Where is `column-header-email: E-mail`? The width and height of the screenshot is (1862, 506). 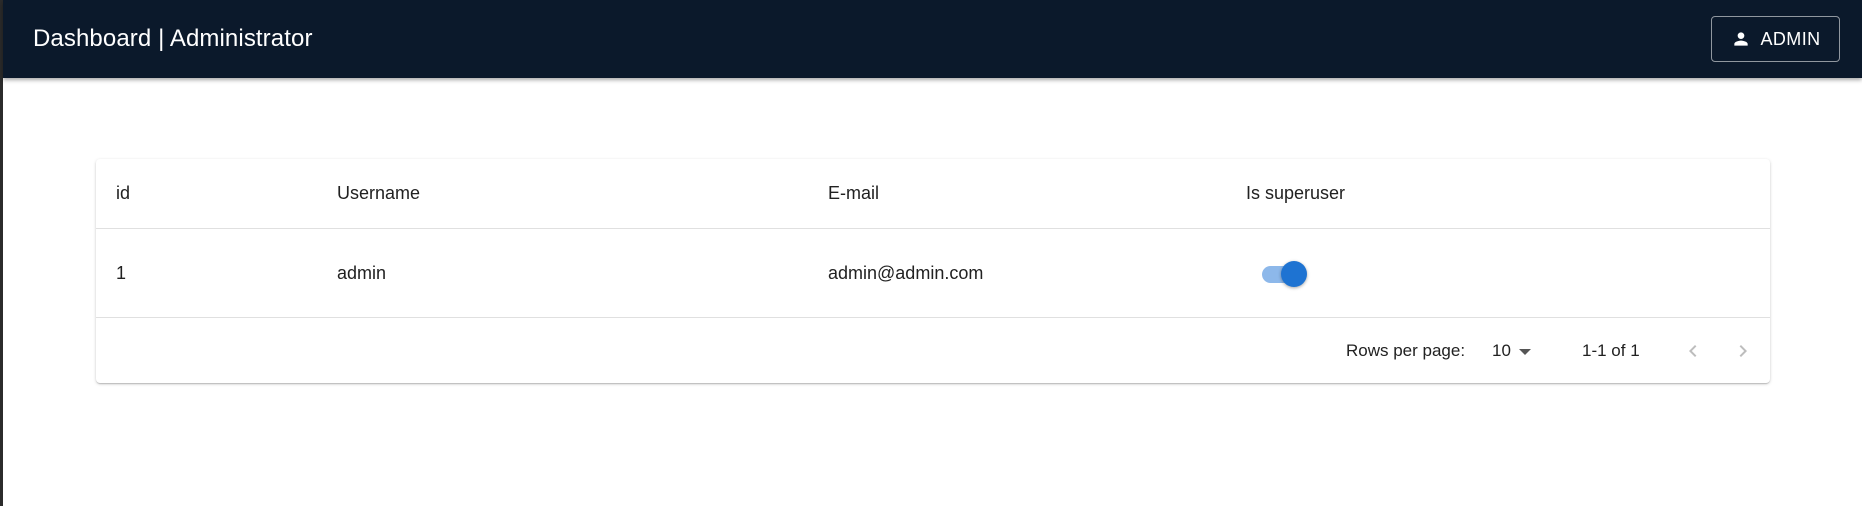
column-header-email: E-mail is located at coordinates (853, 193).